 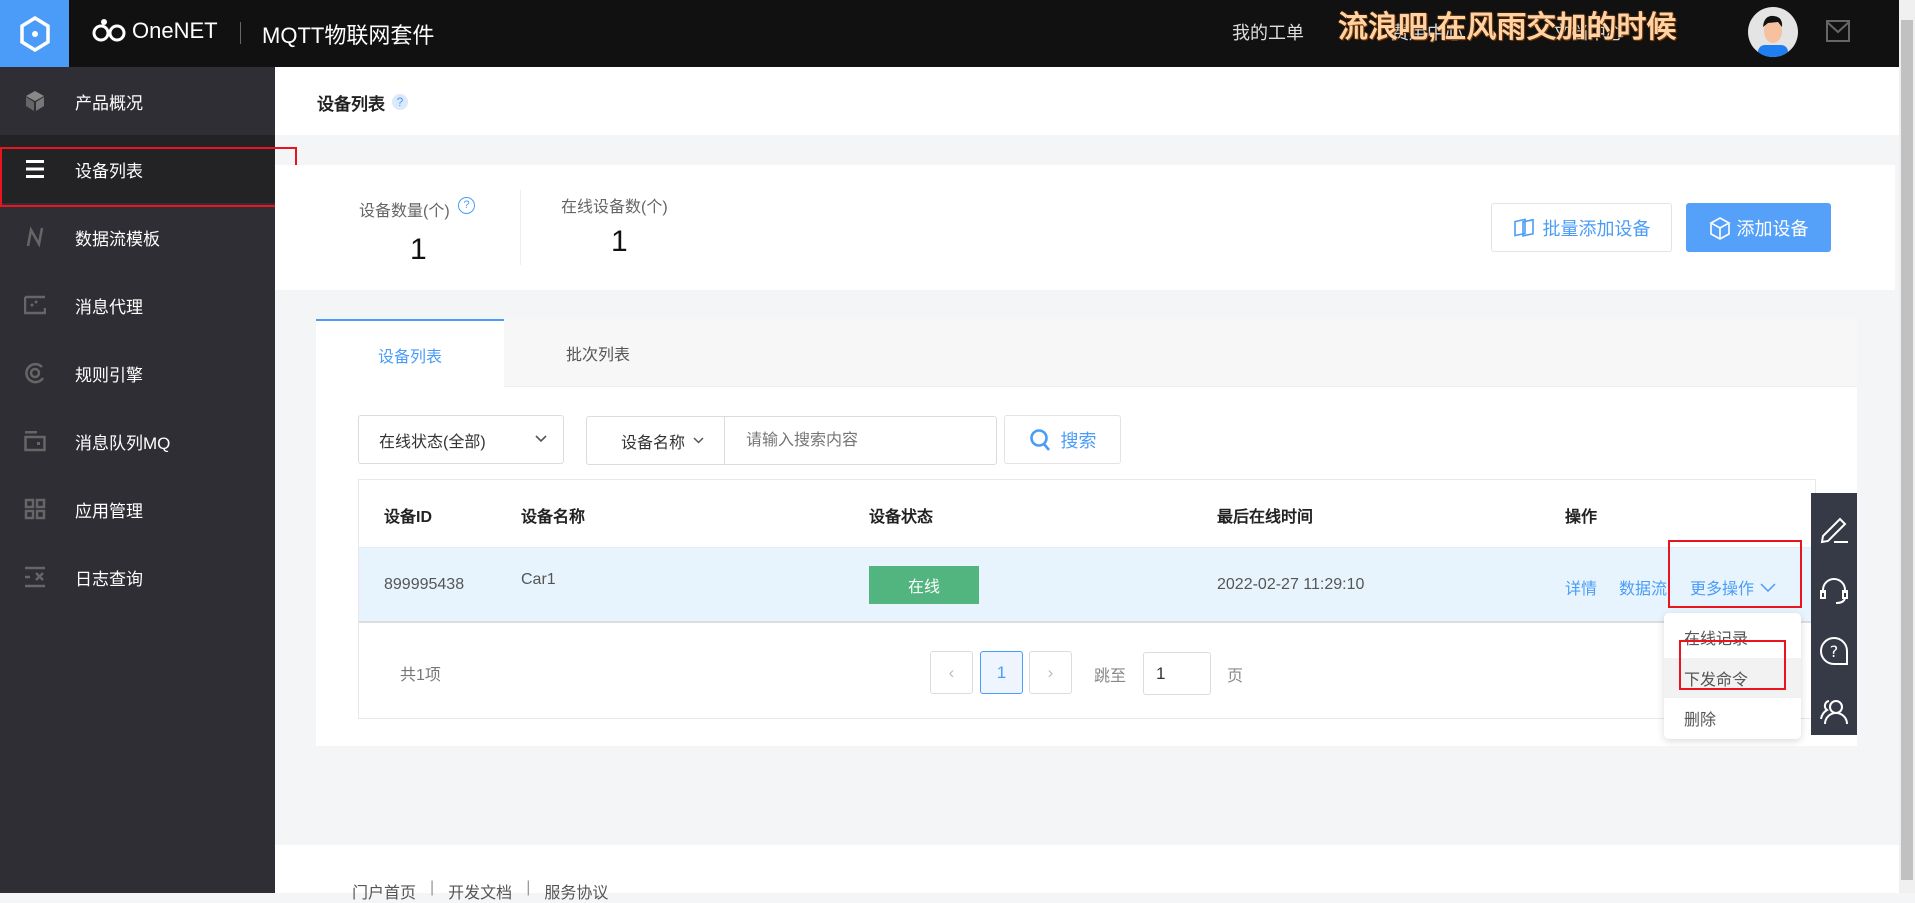 I want to click on list-icon, so click(x=35, y=169).